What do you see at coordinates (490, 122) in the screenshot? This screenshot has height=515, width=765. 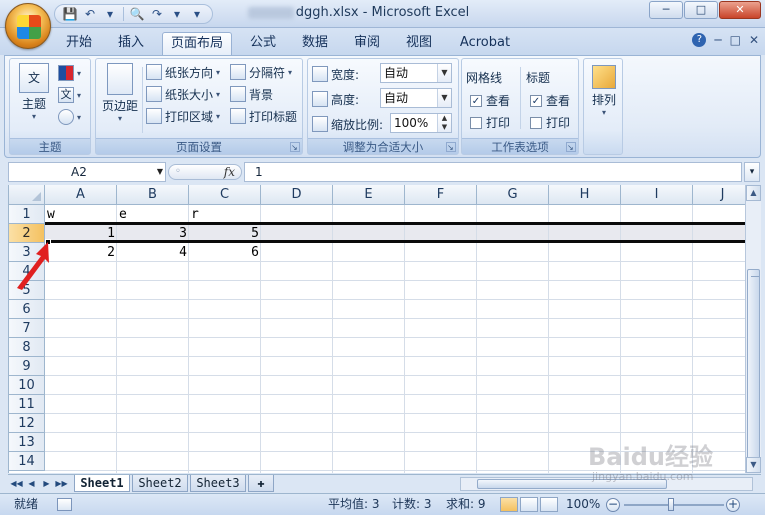 I see `gridlines-print-checkbox: 打印` at bounding box center [490, 122].